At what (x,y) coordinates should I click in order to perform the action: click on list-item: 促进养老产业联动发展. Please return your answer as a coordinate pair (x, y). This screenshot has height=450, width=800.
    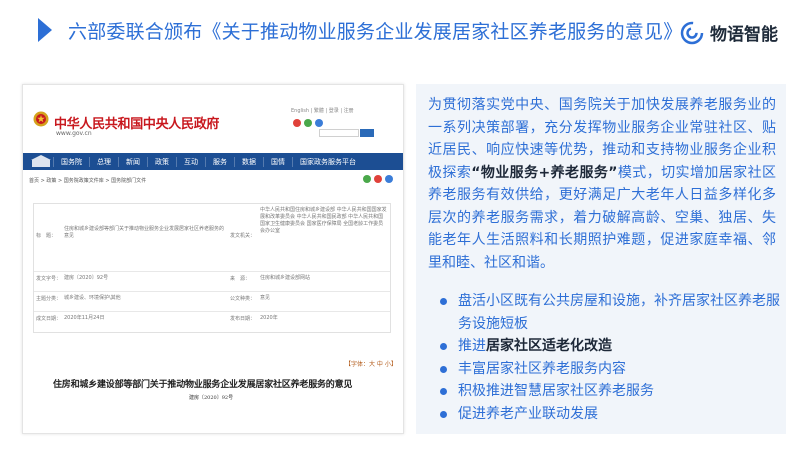
    Looking at the image, I should click on (610, 414).